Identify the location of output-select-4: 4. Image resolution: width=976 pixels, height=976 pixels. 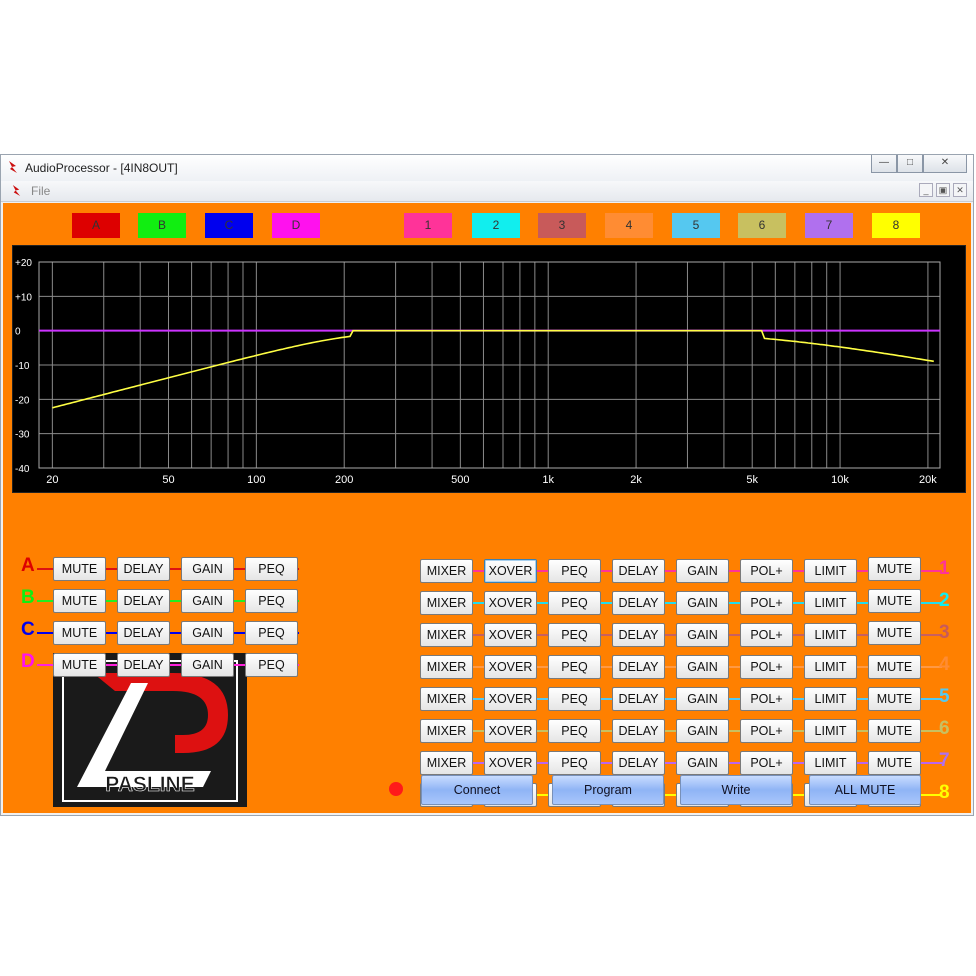
(629, 225).